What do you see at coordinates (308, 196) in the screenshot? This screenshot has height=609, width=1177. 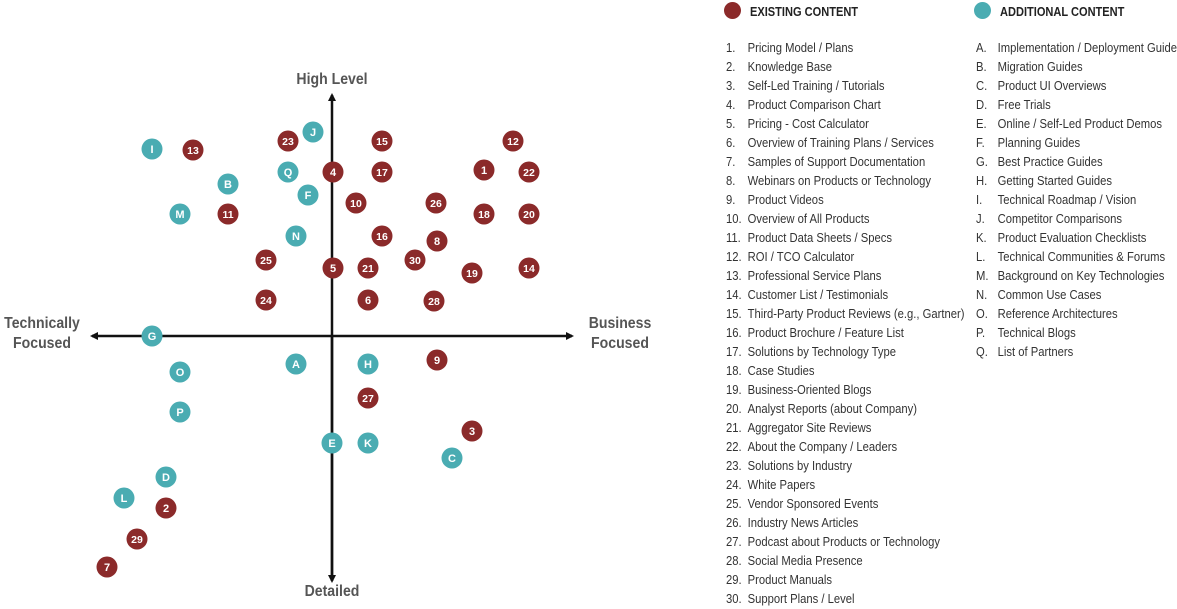 I see `marker-label: F` at bounding box center [308, 196].